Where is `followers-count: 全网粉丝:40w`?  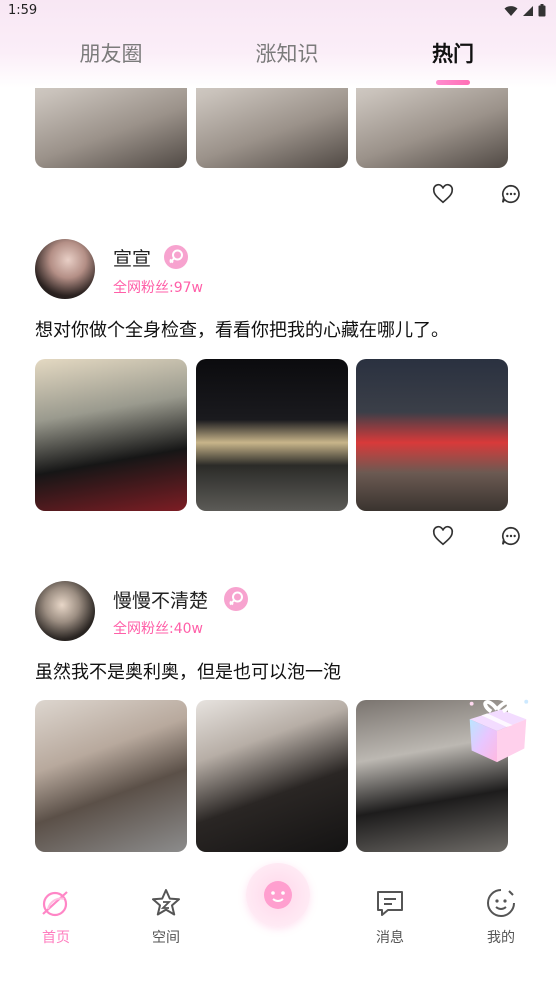
followers-count: 全网粉丝:40w is located at coordinates (158, 629).